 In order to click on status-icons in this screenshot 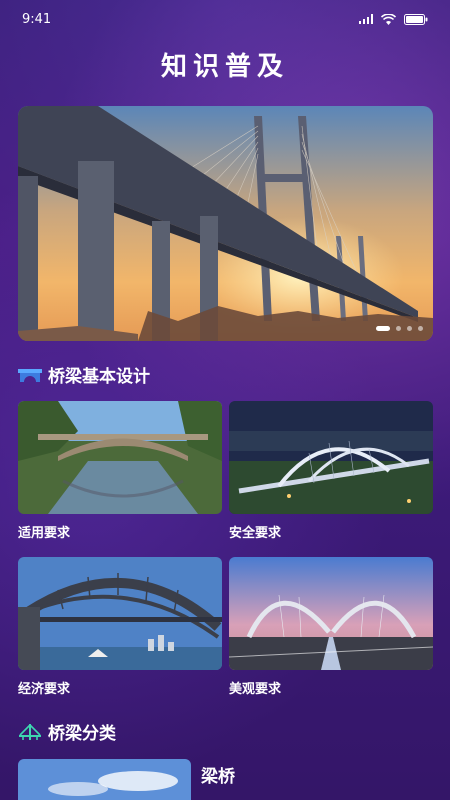, I will do `click(393, 19)`.